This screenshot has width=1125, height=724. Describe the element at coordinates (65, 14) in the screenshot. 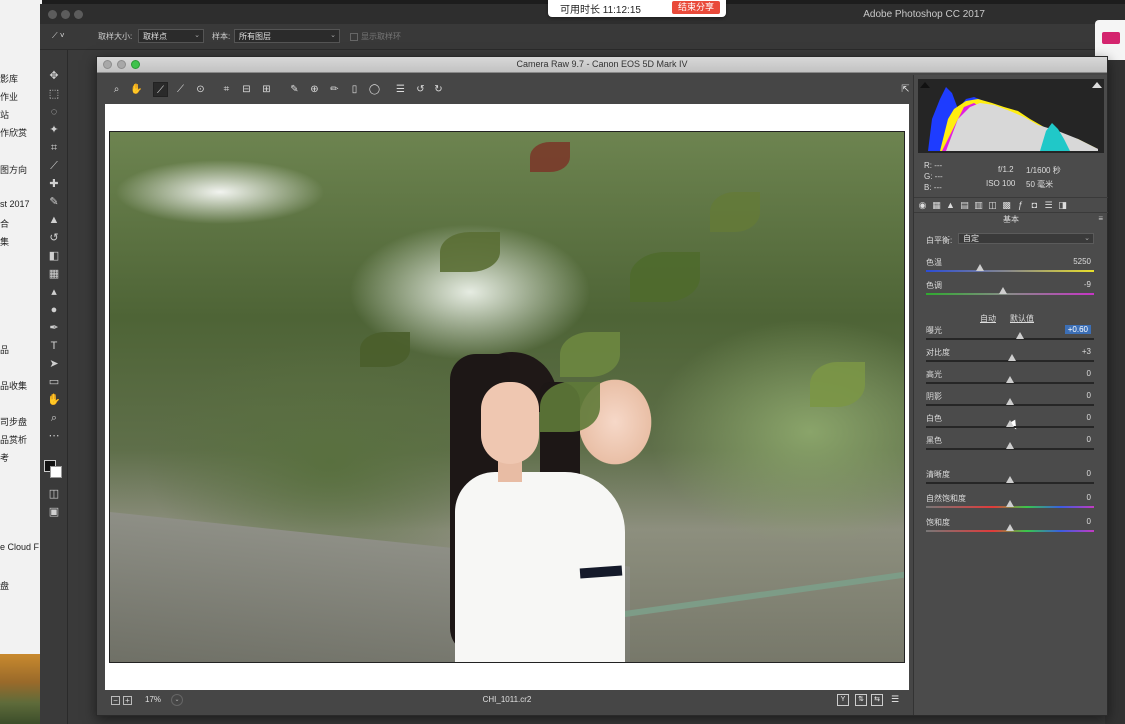

I see `minimize-button` at that location.